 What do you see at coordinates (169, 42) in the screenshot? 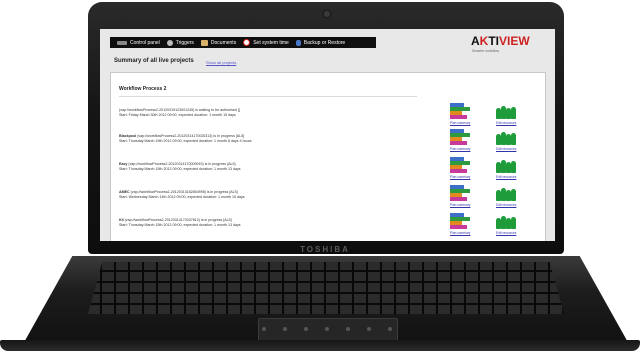
I see `gear-icon` at bounding box center [169, 42].